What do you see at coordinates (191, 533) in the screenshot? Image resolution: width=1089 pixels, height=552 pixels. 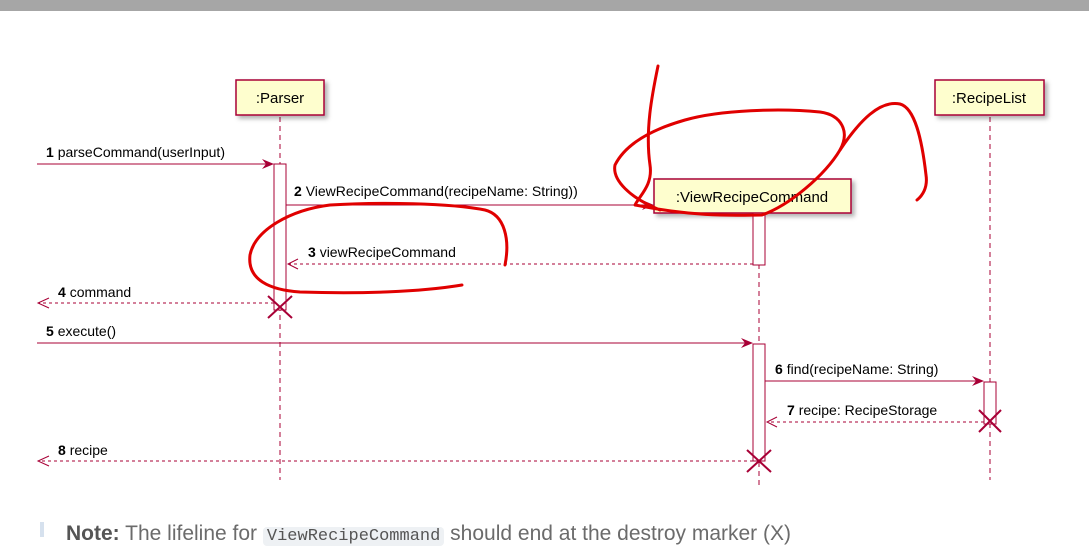 I see `note-text-before: The lifeline for` at bounding box center [191, 533].